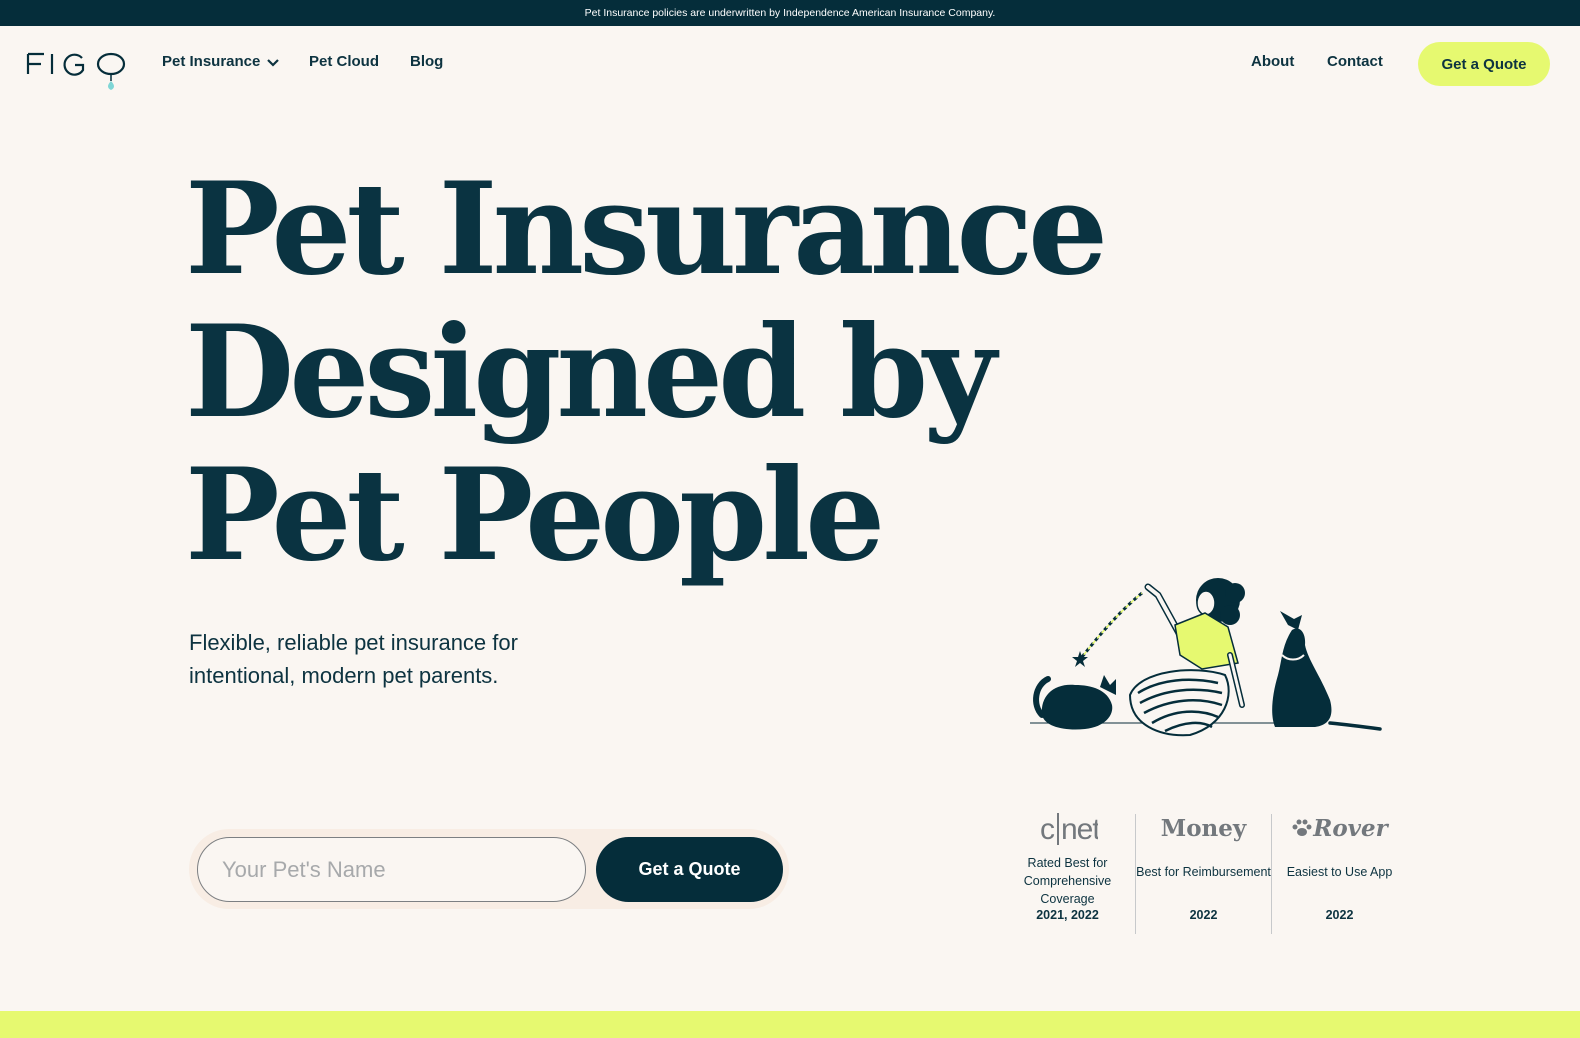 The height and width of the screenshot is (1038, 1580). What do you see at coordinates (273, 62) in the screenshot?
I see `chevron-down-icon` at bounding box center [273, 62].